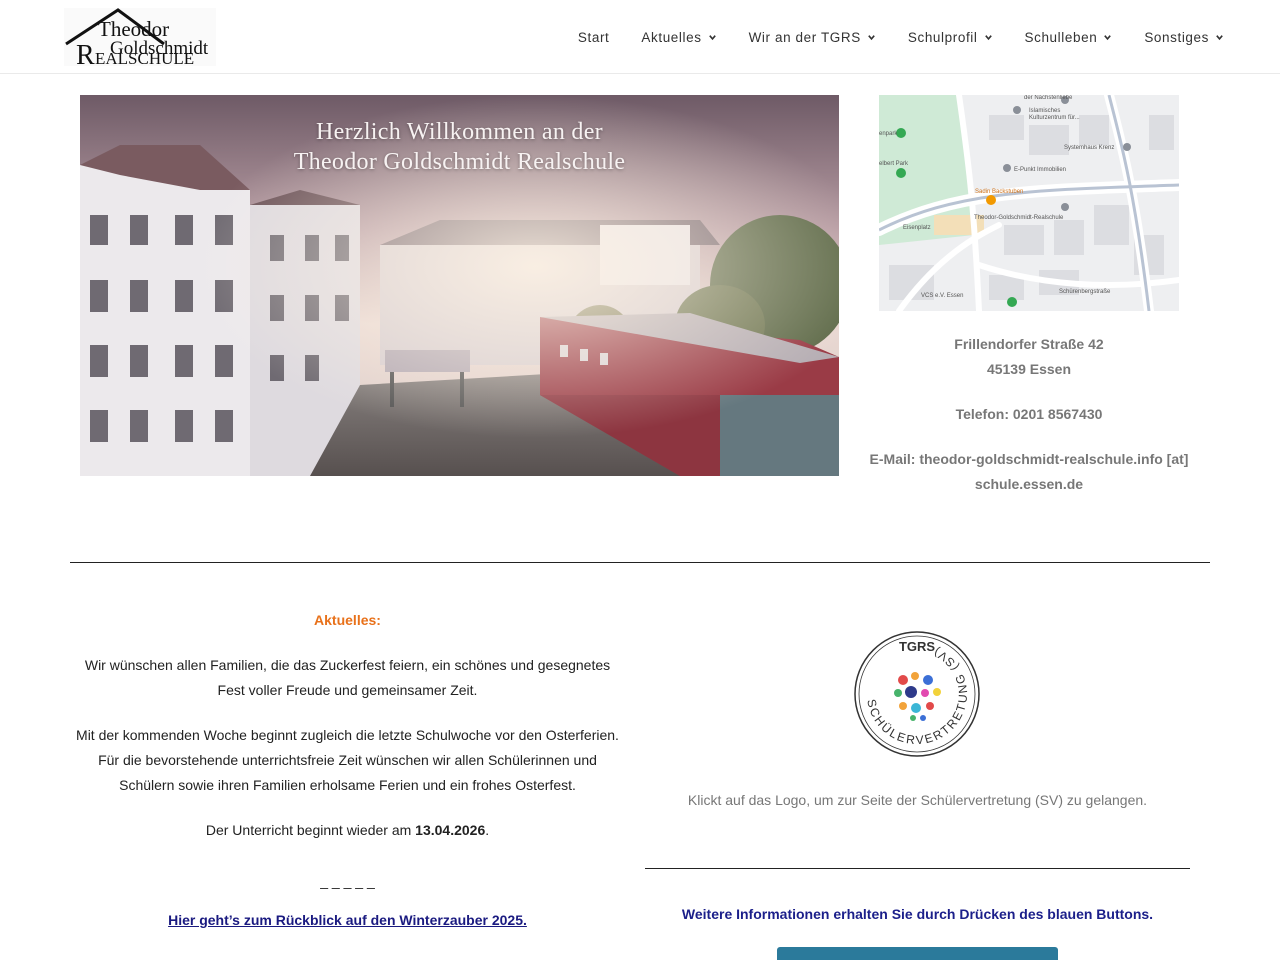  Describe the element at coordinates (85, 53) in the screenshot. I see `logo-initial: R` at that location.